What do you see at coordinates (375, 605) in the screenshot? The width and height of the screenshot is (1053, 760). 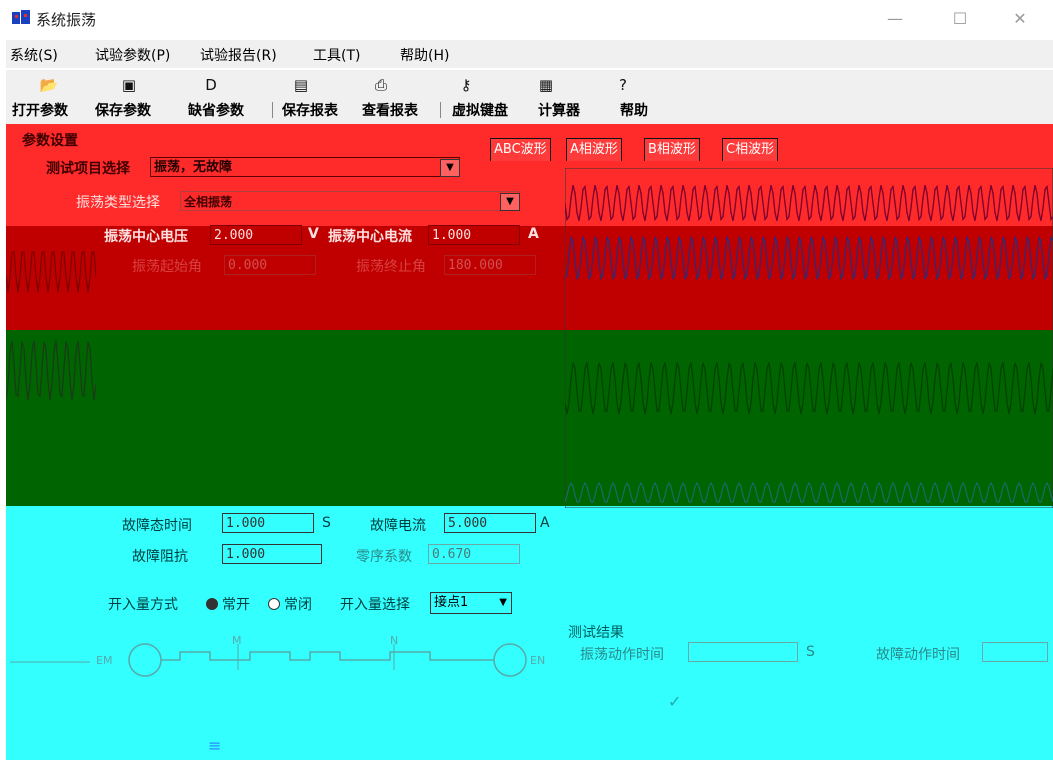 I see `input-select-label: 开入量选择` at bounding box center [375, 605].